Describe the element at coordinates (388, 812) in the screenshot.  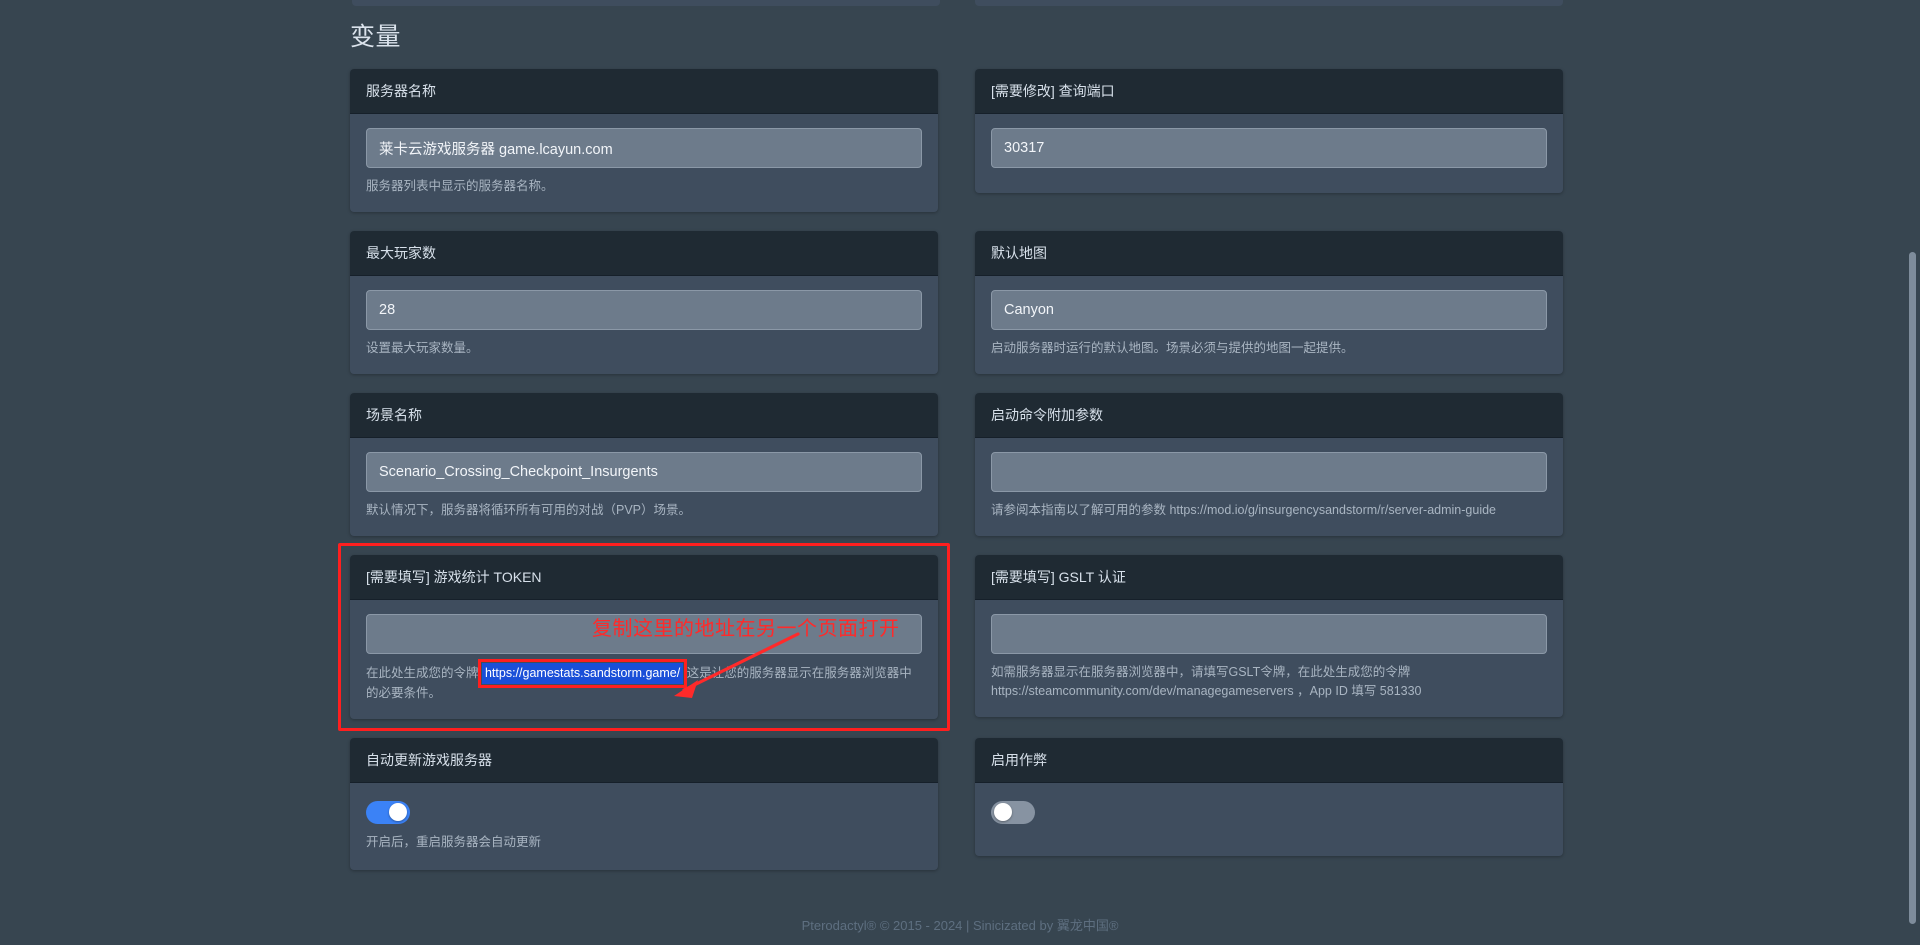
I see `auto-update-toggle` at that location.